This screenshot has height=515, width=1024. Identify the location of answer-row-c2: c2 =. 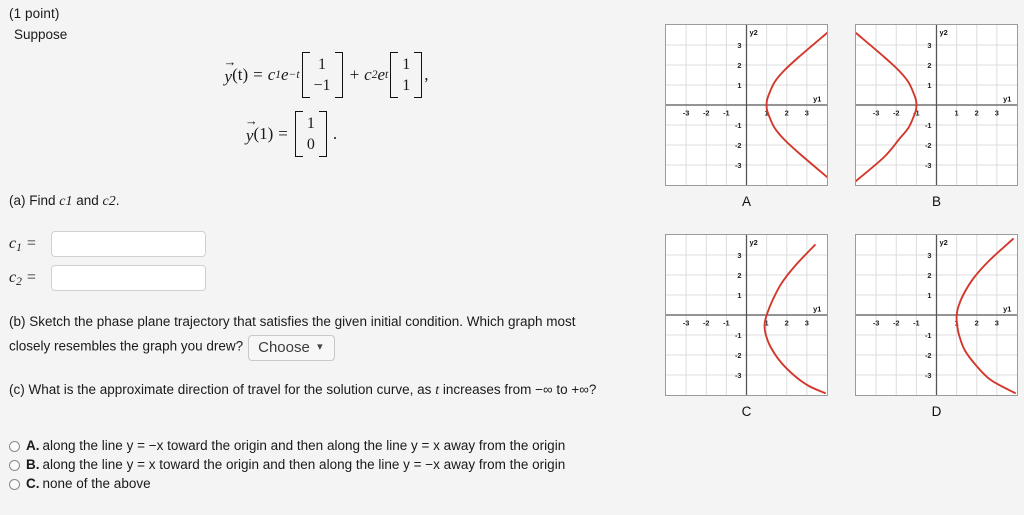
(107, 278).